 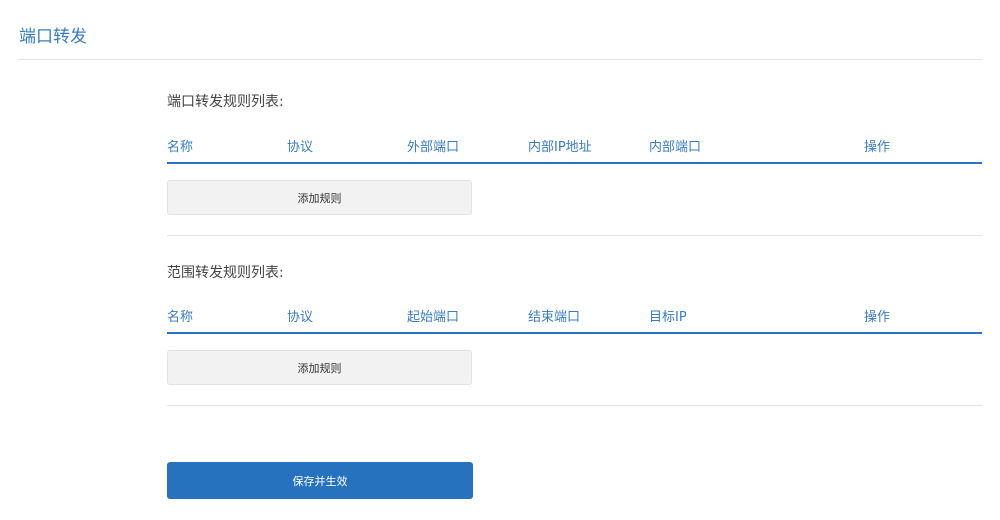 What do you see at coordinates (668, 317) in the screenshot?
I see `column-header: 目标IP` at bounding box center [668, 317].